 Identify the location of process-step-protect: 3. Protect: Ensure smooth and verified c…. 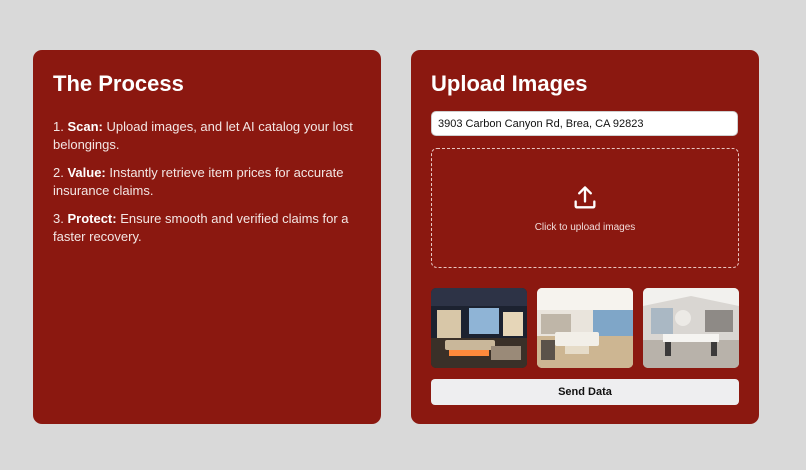
(201, 227).